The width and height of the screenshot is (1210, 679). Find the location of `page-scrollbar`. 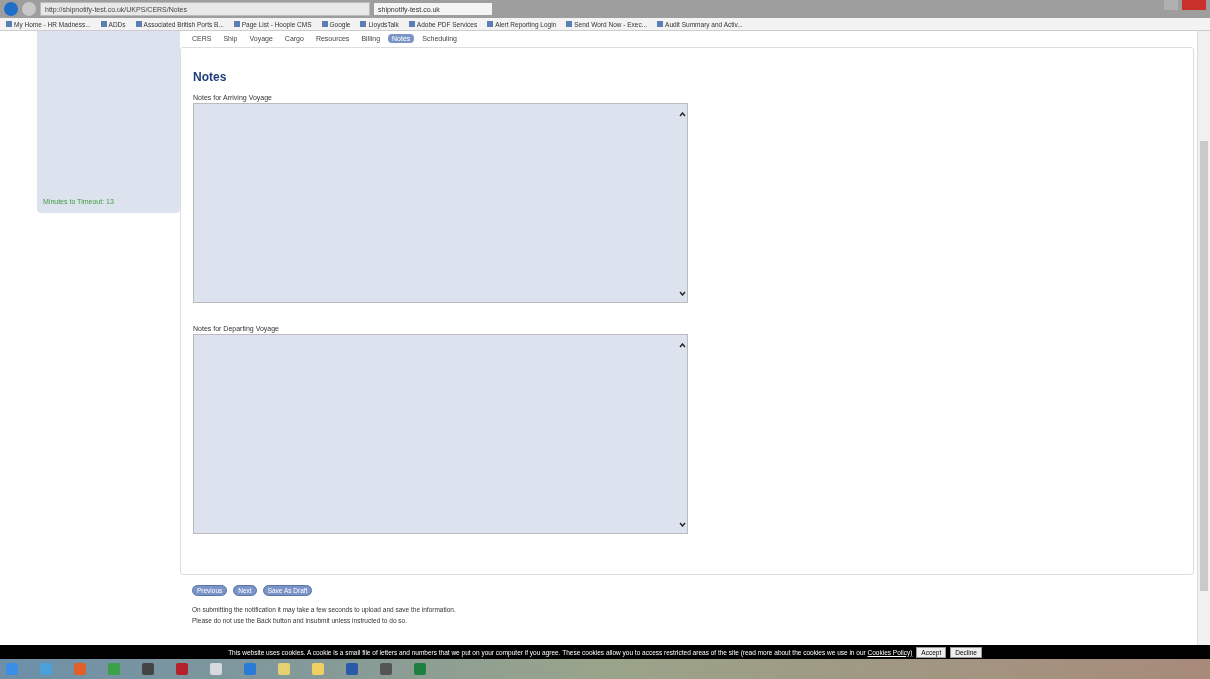

page-scrollbar is located at coordinates (1203, 338).